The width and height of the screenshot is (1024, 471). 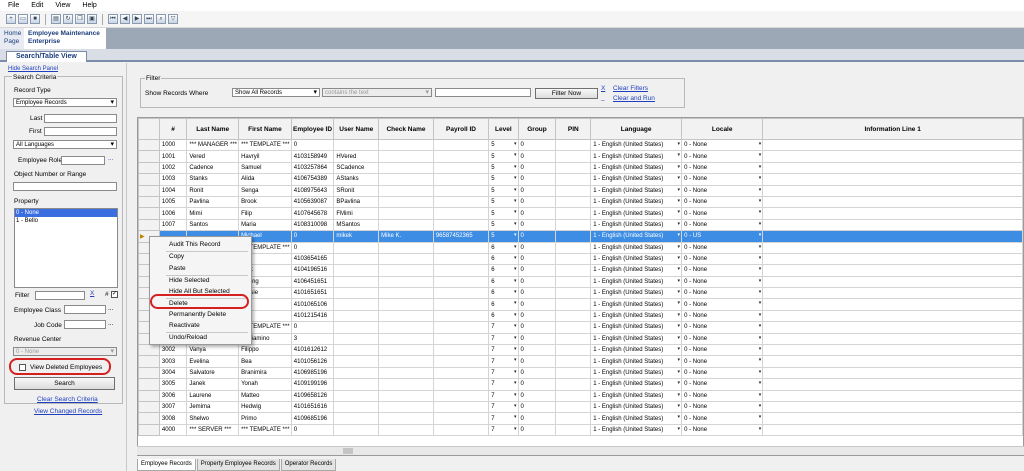 I want to click on table-cell: Filip, so click(x=265, y=213).